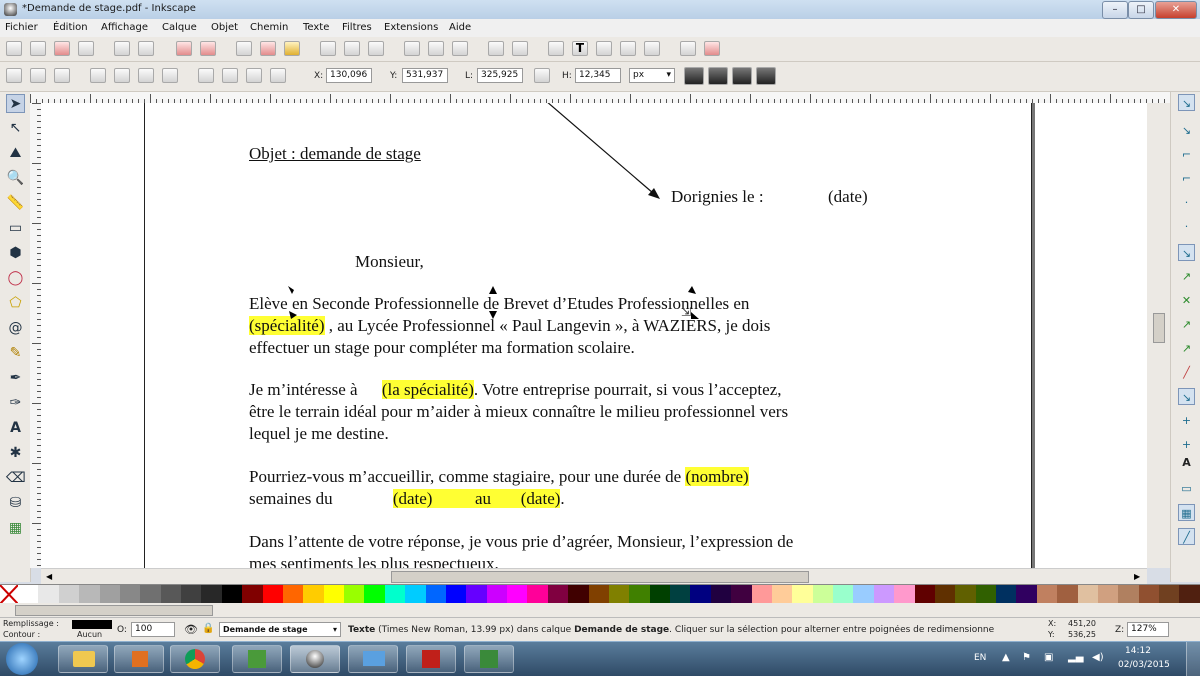  Describe the element at coordinates (1186, 276) in the screenshot. I see `snap-paths-icon: ↗` at that location.